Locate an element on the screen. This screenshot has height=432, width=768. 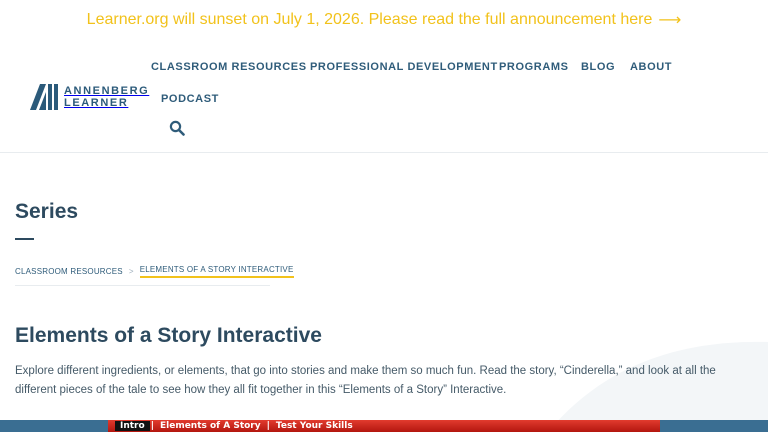
breadcrumb-divider is located at coordinates (142, 285).